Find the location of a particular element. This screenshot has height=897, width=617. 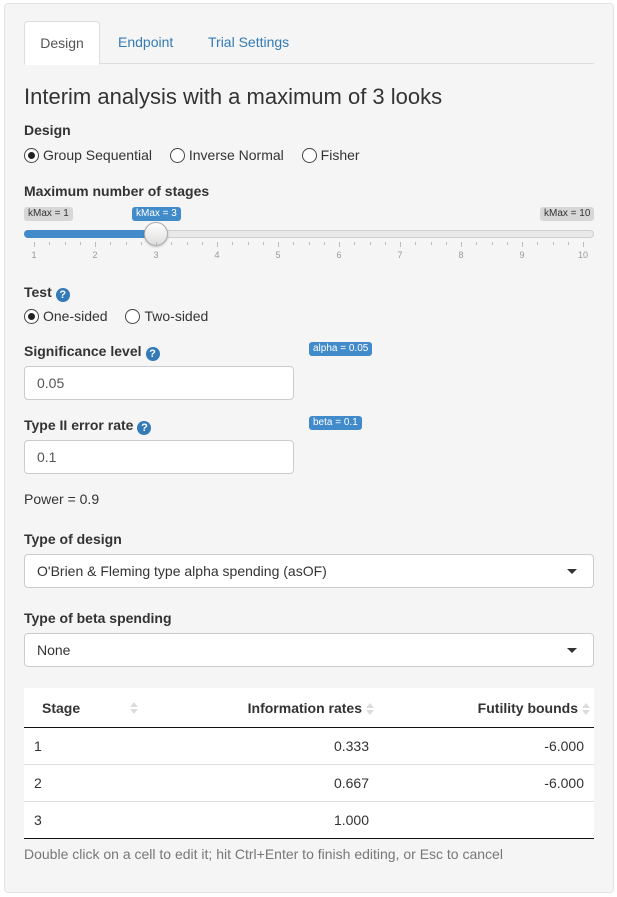

slider-tick-label: 8 is located at coordinates (461, 255).